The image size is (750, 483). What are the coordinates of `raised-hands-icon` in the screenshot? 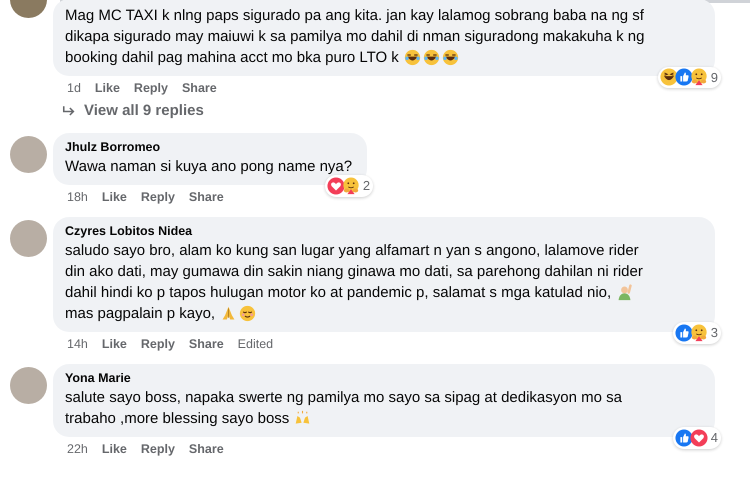 It's located at (303, 418).